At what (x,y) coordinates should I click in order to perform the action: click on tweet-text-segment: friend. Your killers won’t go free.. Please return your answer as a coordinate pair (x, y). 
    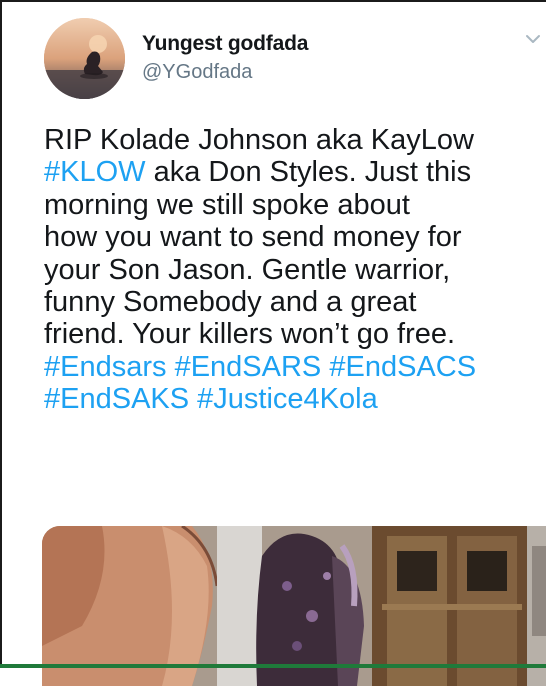
    Looking at the image, I should click on (250, 334).